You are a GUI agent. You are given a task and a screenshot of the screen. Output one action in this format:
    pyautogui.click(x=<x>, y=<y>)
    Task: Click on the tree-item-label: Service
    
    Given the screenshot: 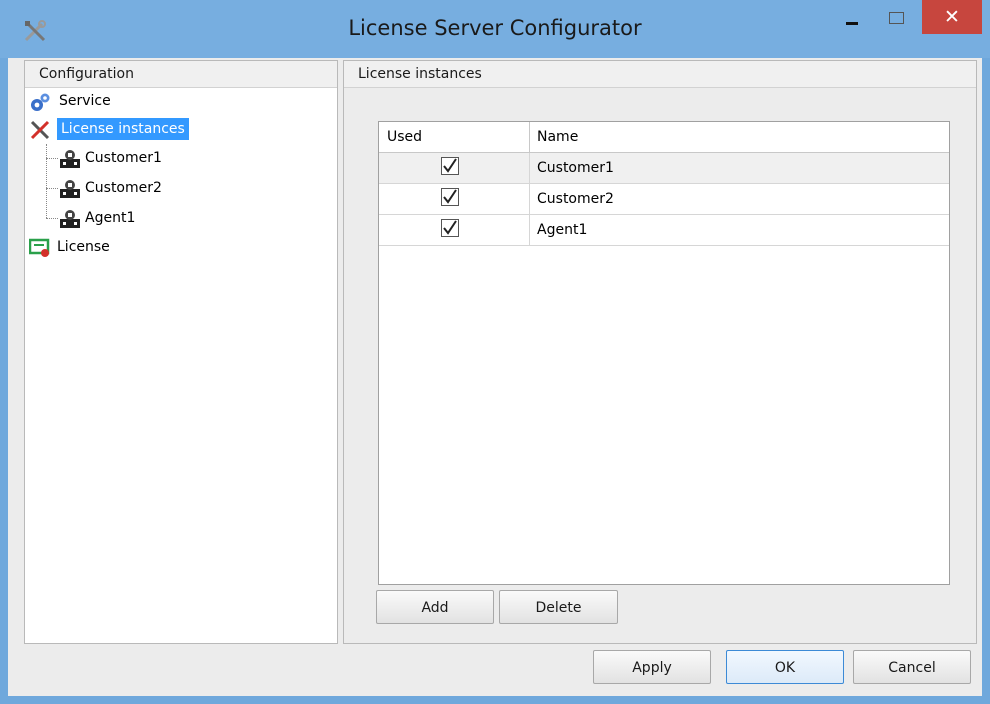 What is the action you would take?
    pyautogui.click(x=85, y=101)
    